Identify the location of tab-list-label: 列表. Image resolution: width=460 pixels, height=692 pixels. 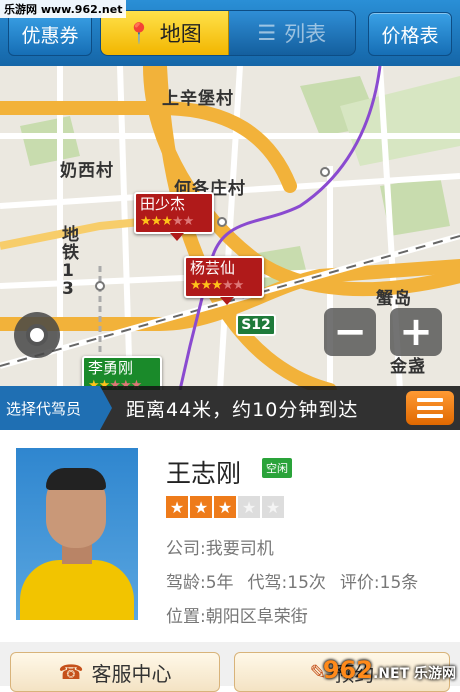
(305, 34).